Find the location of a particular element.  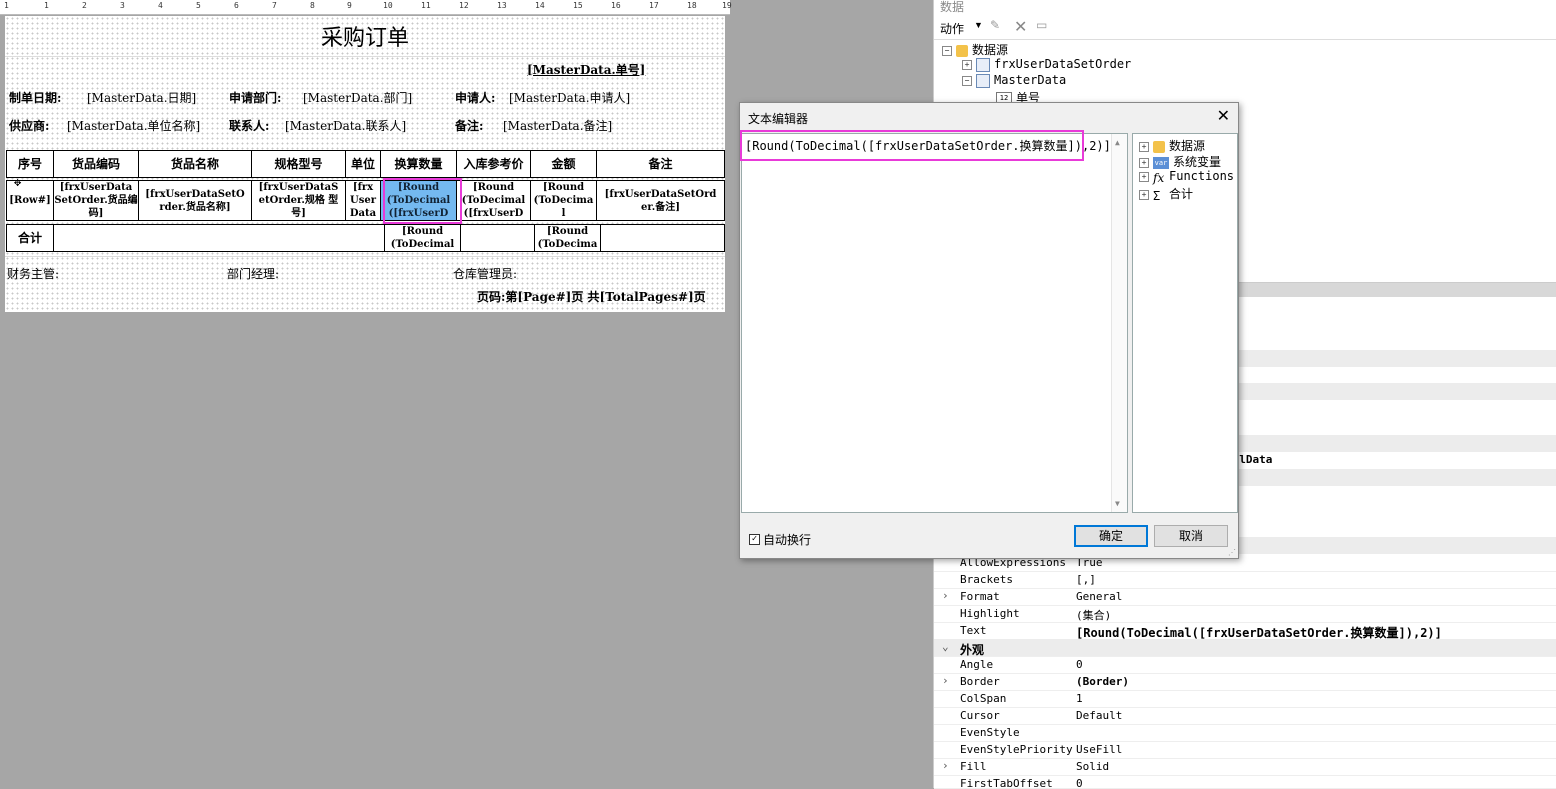

data-cell: [frx User Data is located at coordinates (363, 200).